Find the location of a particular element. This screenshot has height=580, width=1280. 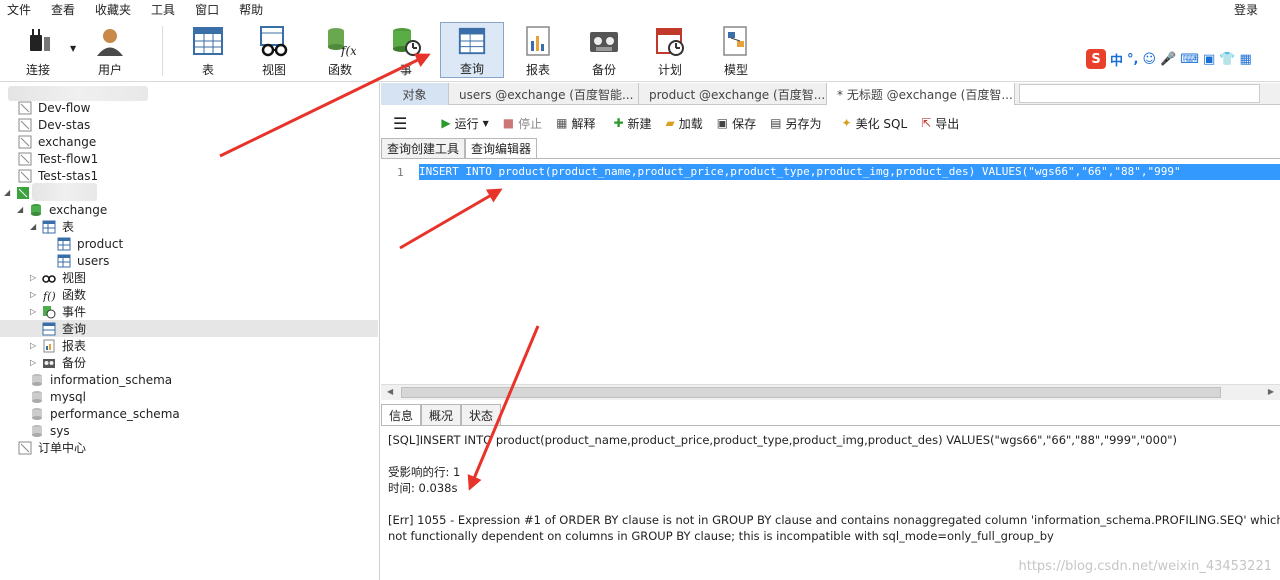

connection-icon is located at coordinates (25, 107).